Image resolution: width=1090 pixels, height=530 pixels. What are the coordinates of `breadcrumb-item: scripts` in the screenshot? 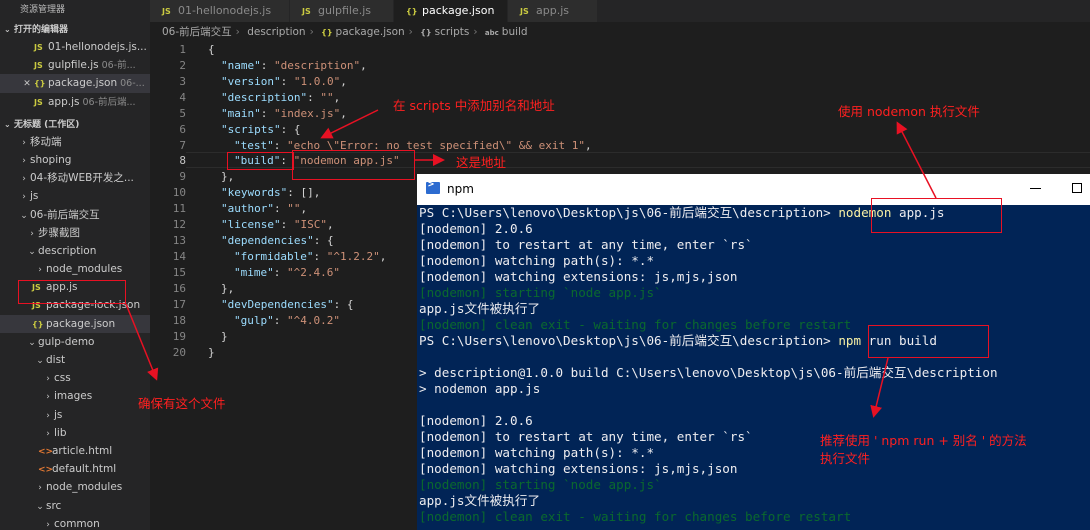 It's located at (452, 32).